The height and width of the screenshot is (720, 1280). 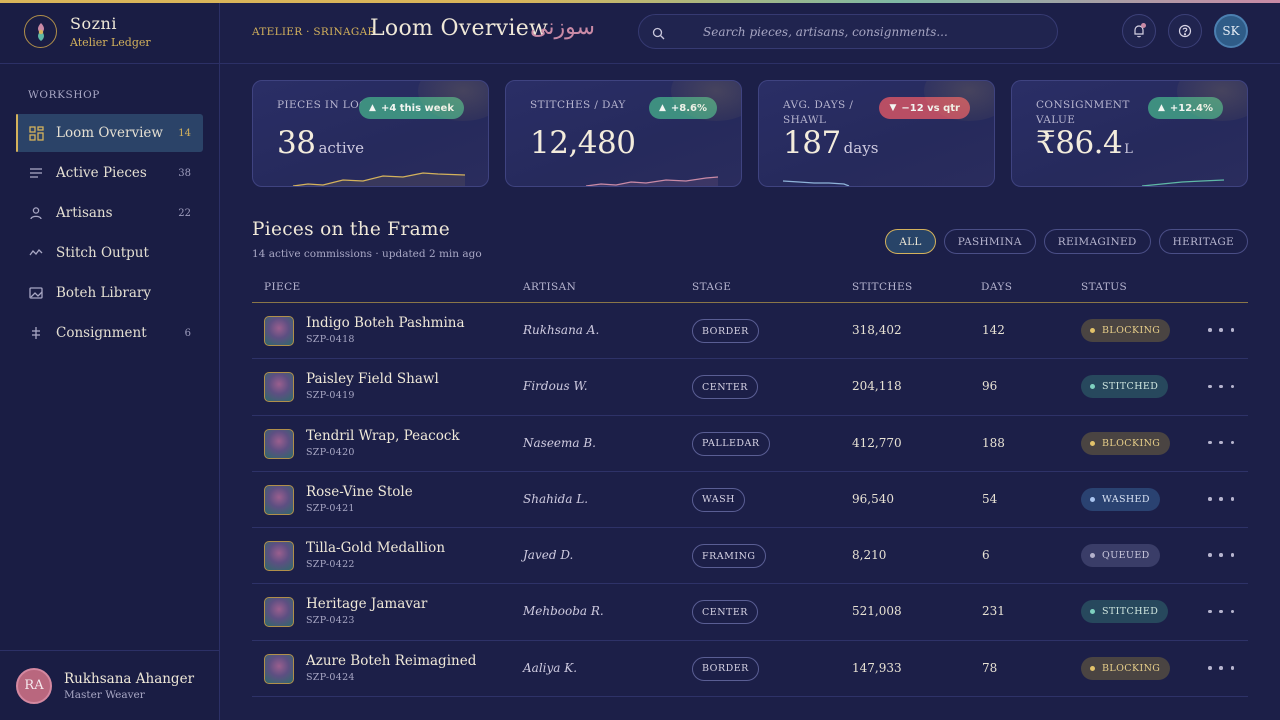 I want to click on stage-tag: WASH, so click(x=718, y=499).